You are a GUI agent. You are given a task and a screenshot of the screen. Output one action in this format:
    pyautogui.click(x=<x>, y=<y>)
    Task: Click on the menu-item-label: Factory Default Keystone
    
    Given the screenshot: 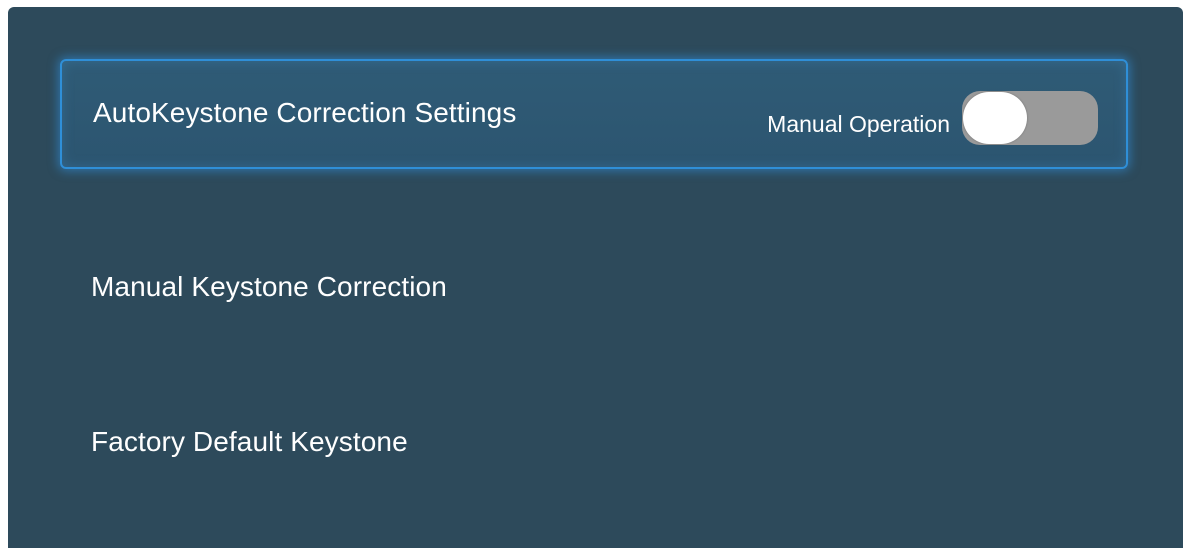 What is the action you would take?
    pyautogui.click(x=249, y=441)
    